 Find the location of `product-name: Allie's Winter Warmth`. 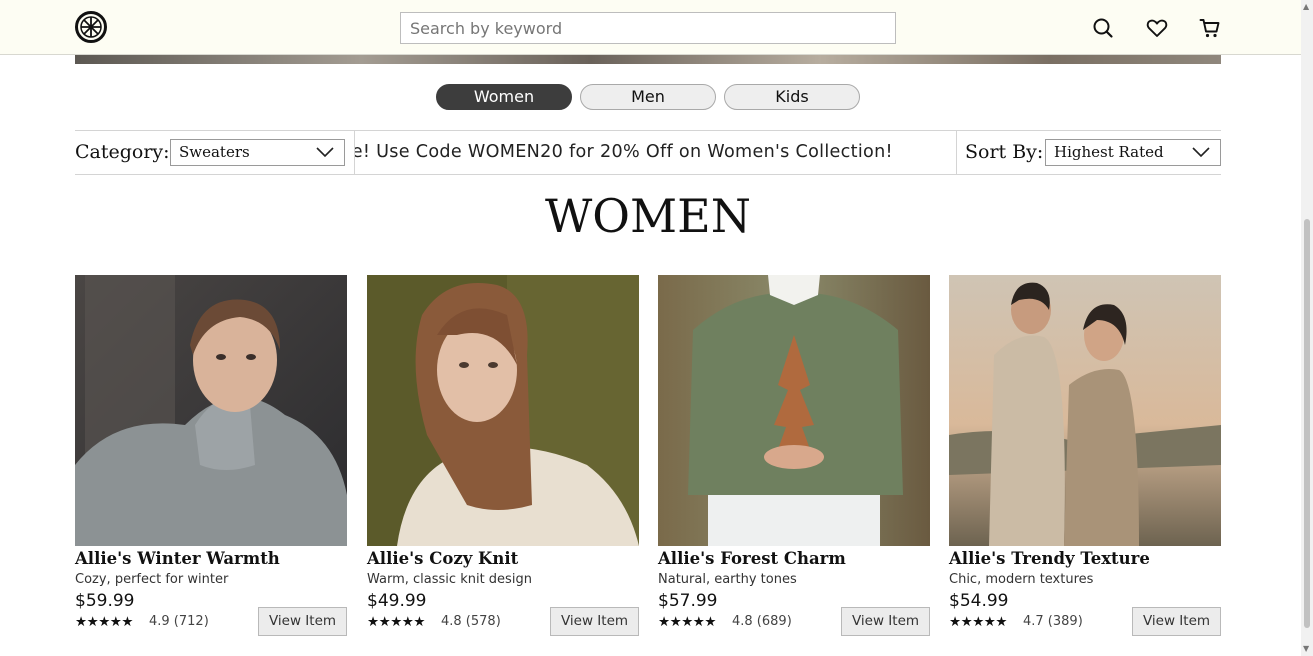

product-name: Allie's Winter Warmth is located at coordinates (177, 558).